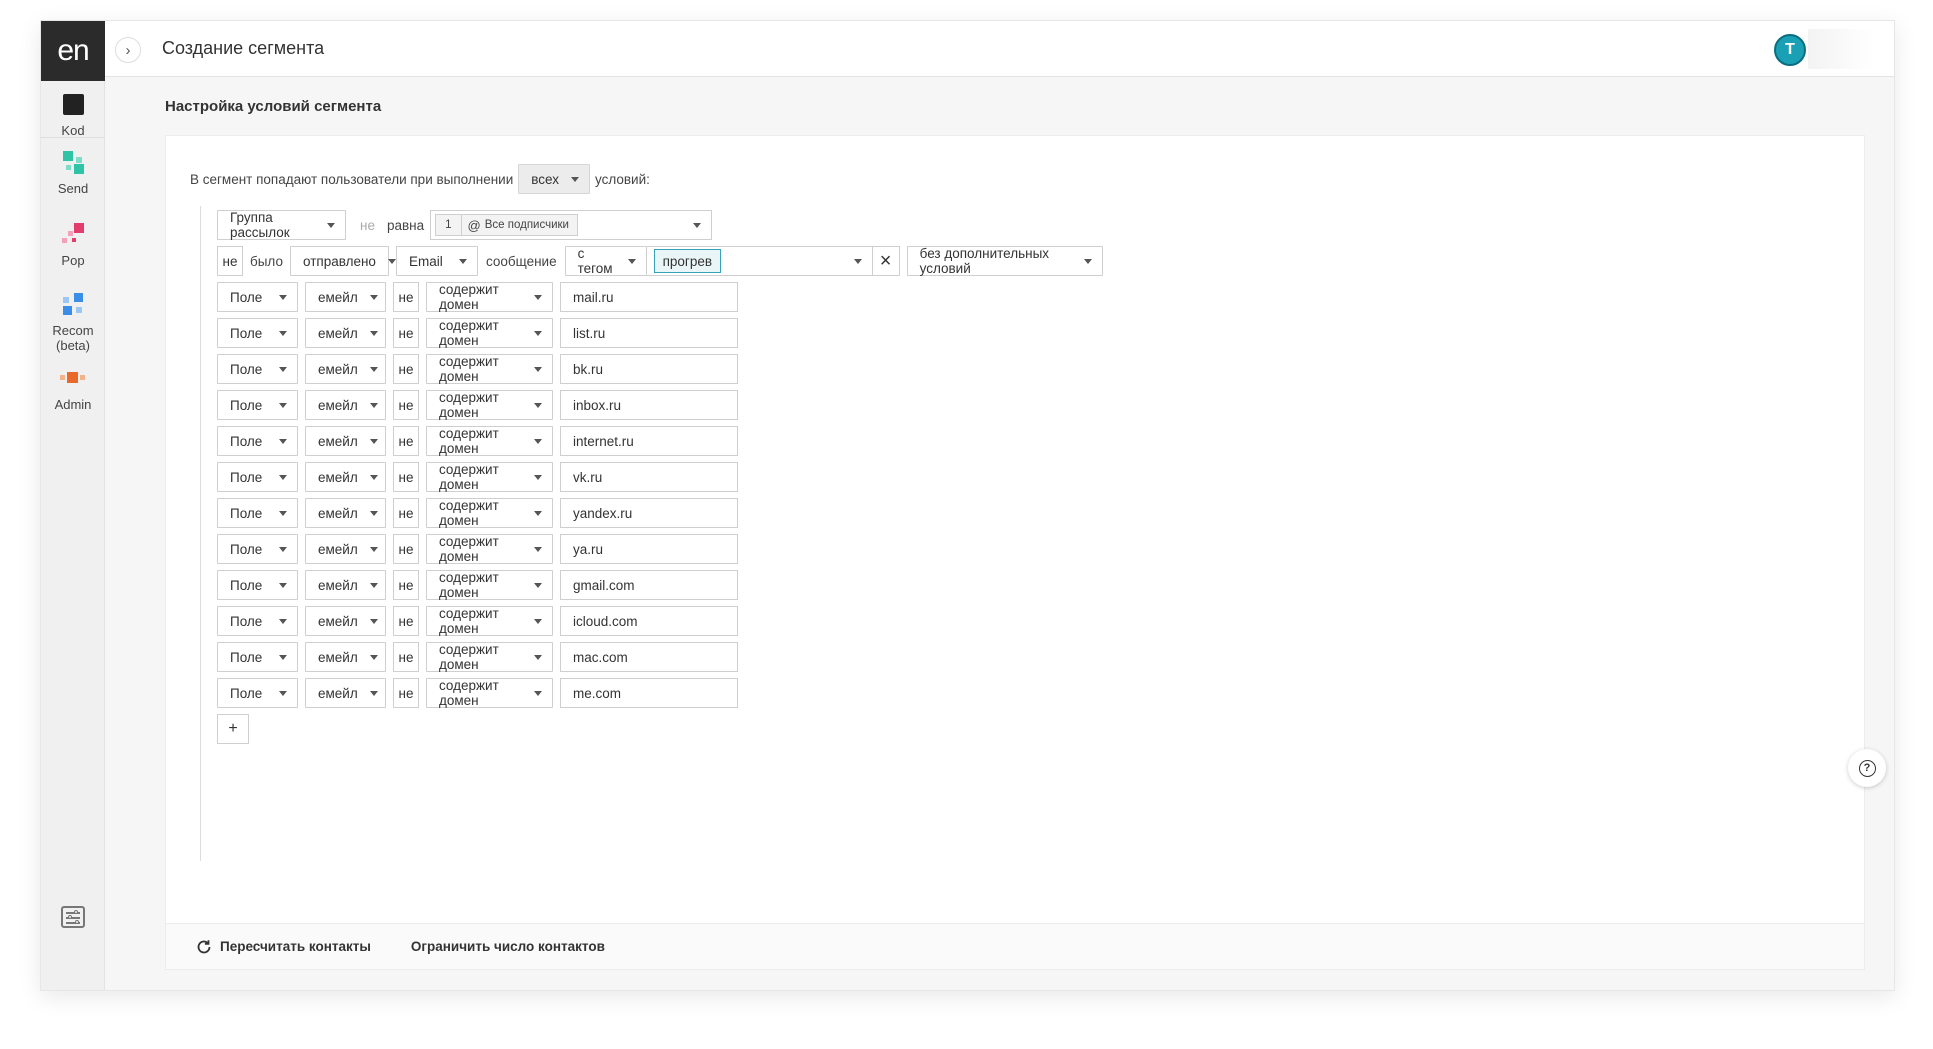 The image size is (1933, 1049). What do you see at coordinates (1004, 261) in the screenshot?
I see `extra-conditions-select: без дополнительных условий` at bounding box center [1004, 261].